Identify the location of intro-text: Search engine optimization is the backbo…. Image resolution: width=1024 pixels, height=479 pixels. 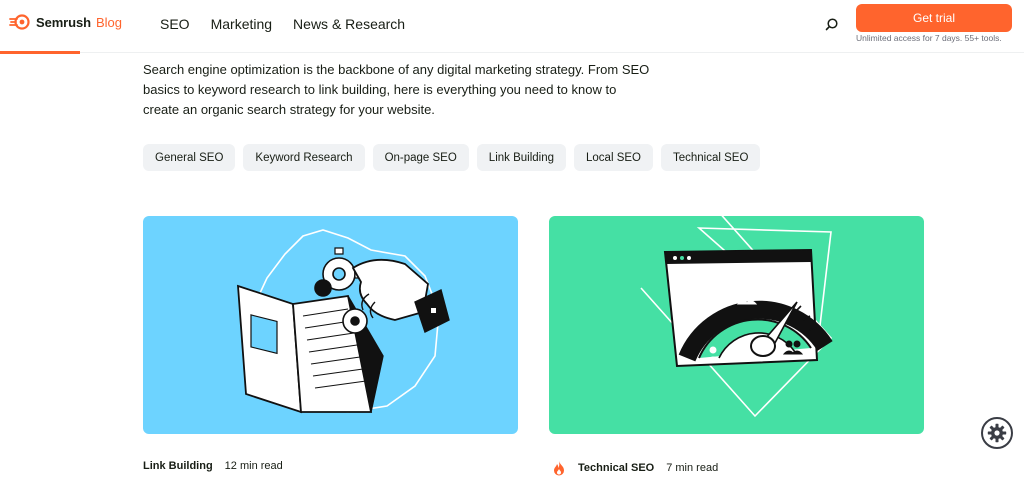
(396, 89).